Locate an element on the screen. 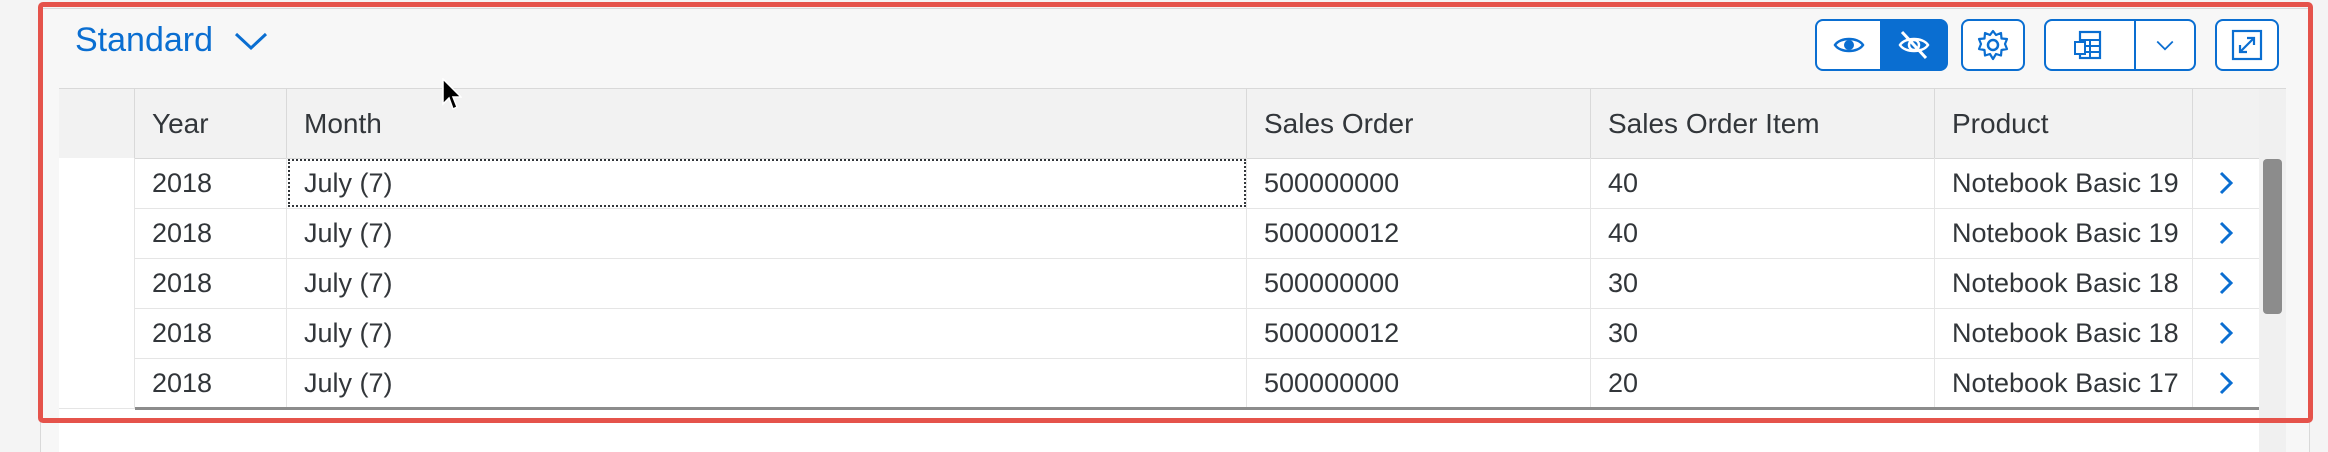 The width and height of the screenshot is (2328, 452). export-button is located at coordinates (2090, 45).